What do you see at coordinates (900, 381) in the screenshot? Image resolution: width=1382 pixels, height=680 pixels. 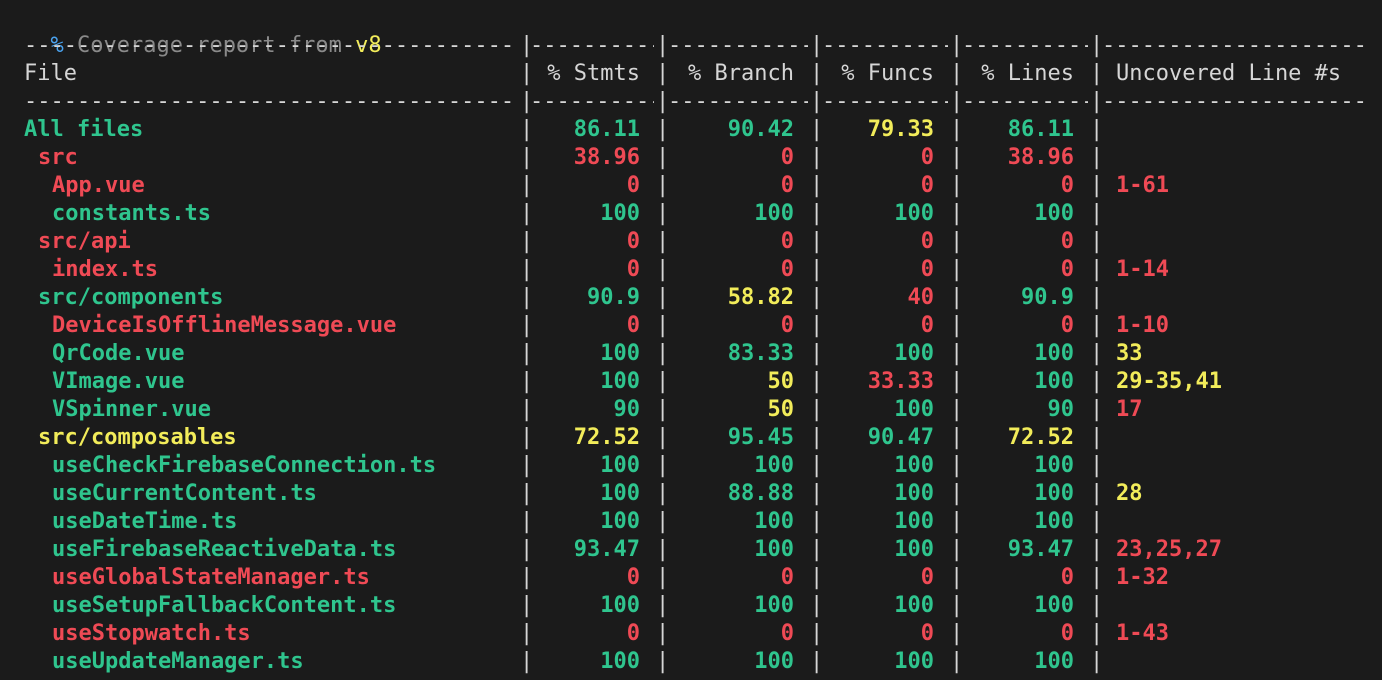 I see `row-funcs-value: 33.33` at bounding box center [900, 381].